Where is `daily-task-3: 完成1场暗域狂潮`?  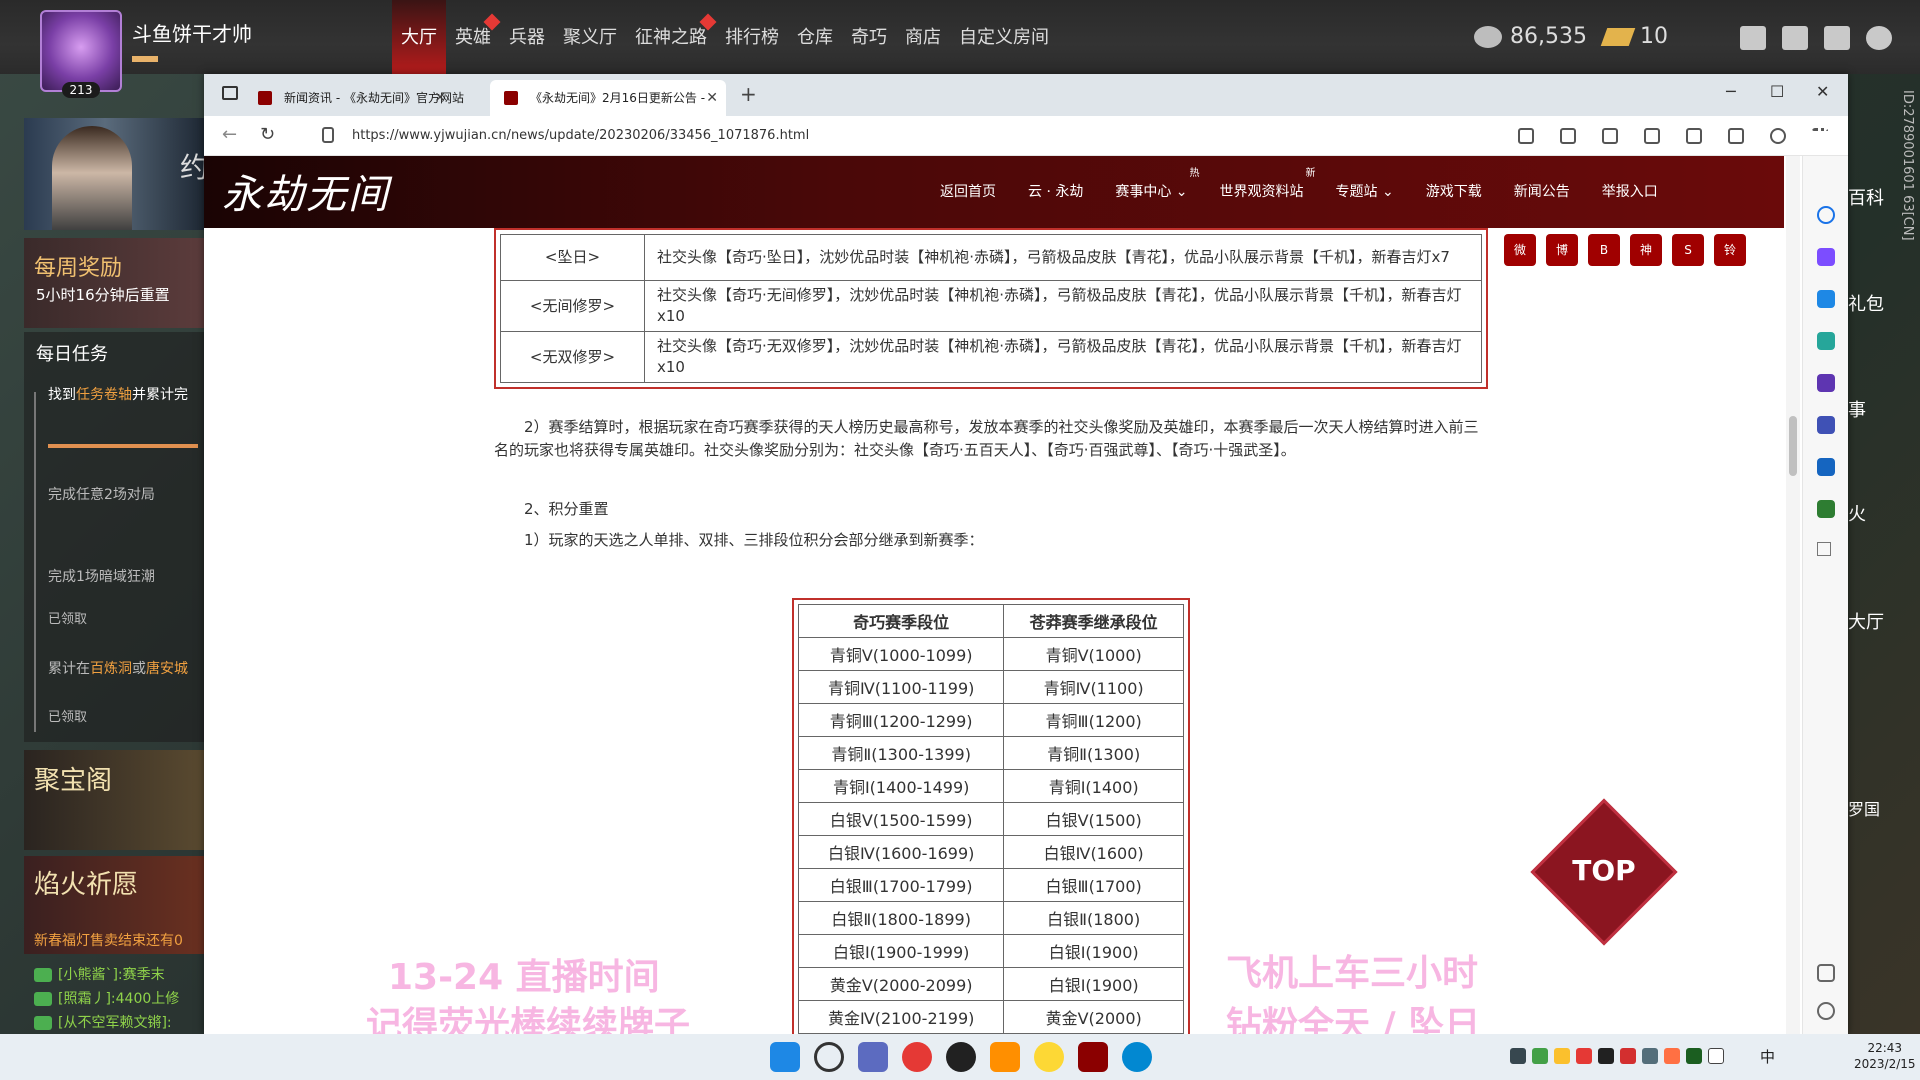 daily-task-3: 完成1场暗域狂潮 is located at coordinates (101, 576).